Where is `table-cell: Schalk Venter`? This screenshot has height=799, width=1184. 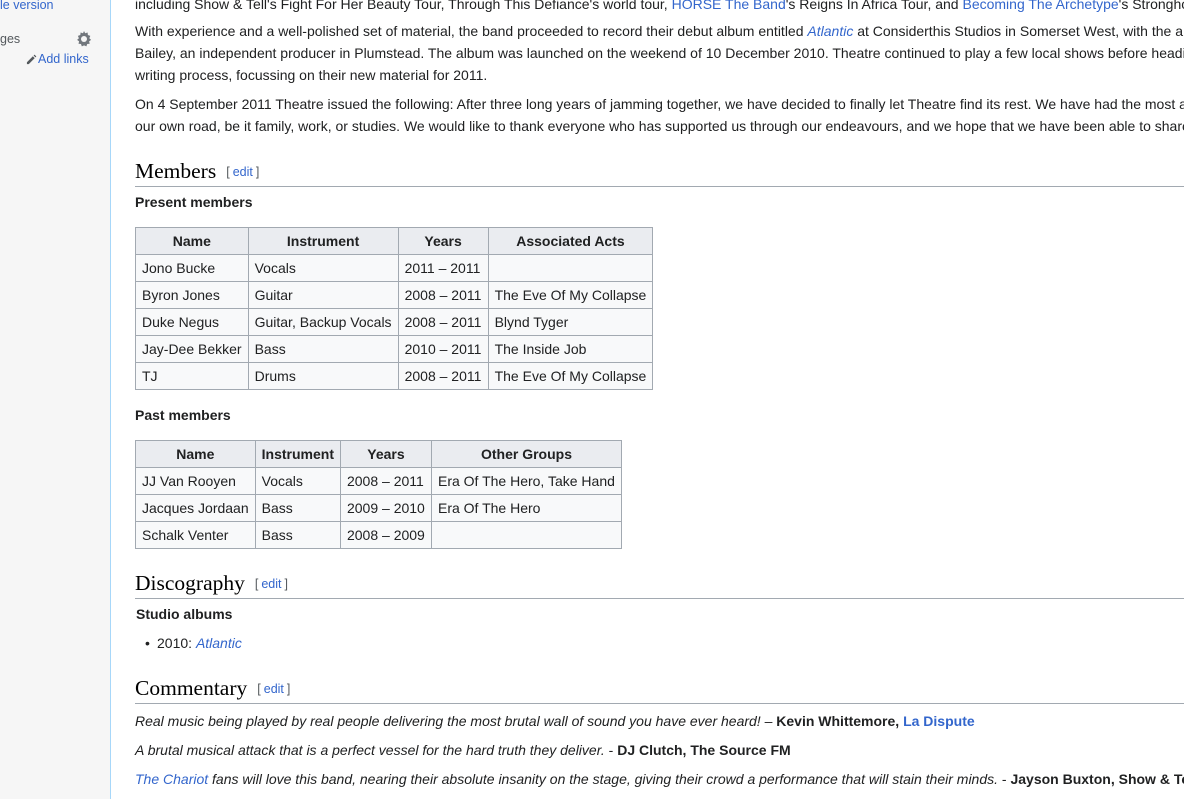 table-cell: Schalk Venter is located at coordinates (195, 535).